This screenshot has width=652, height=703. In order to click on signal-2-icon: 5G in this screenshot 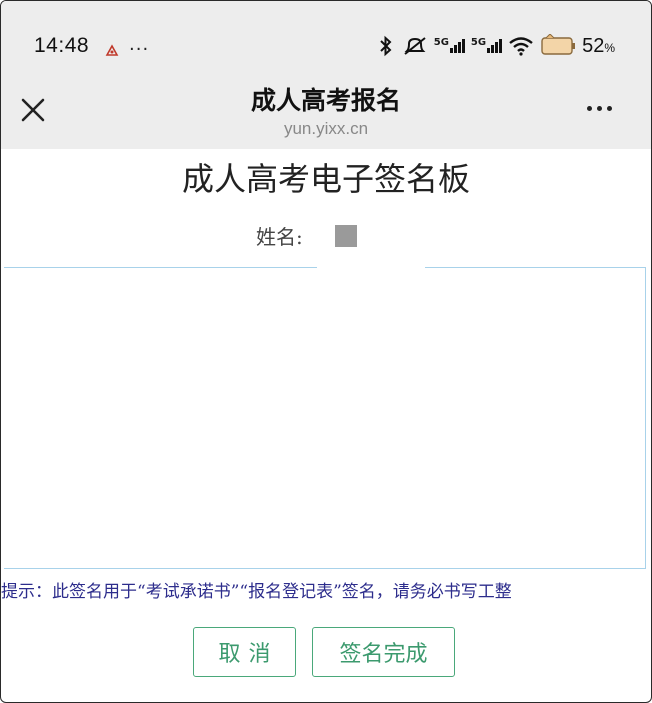, I will do `click(486, 45)`.